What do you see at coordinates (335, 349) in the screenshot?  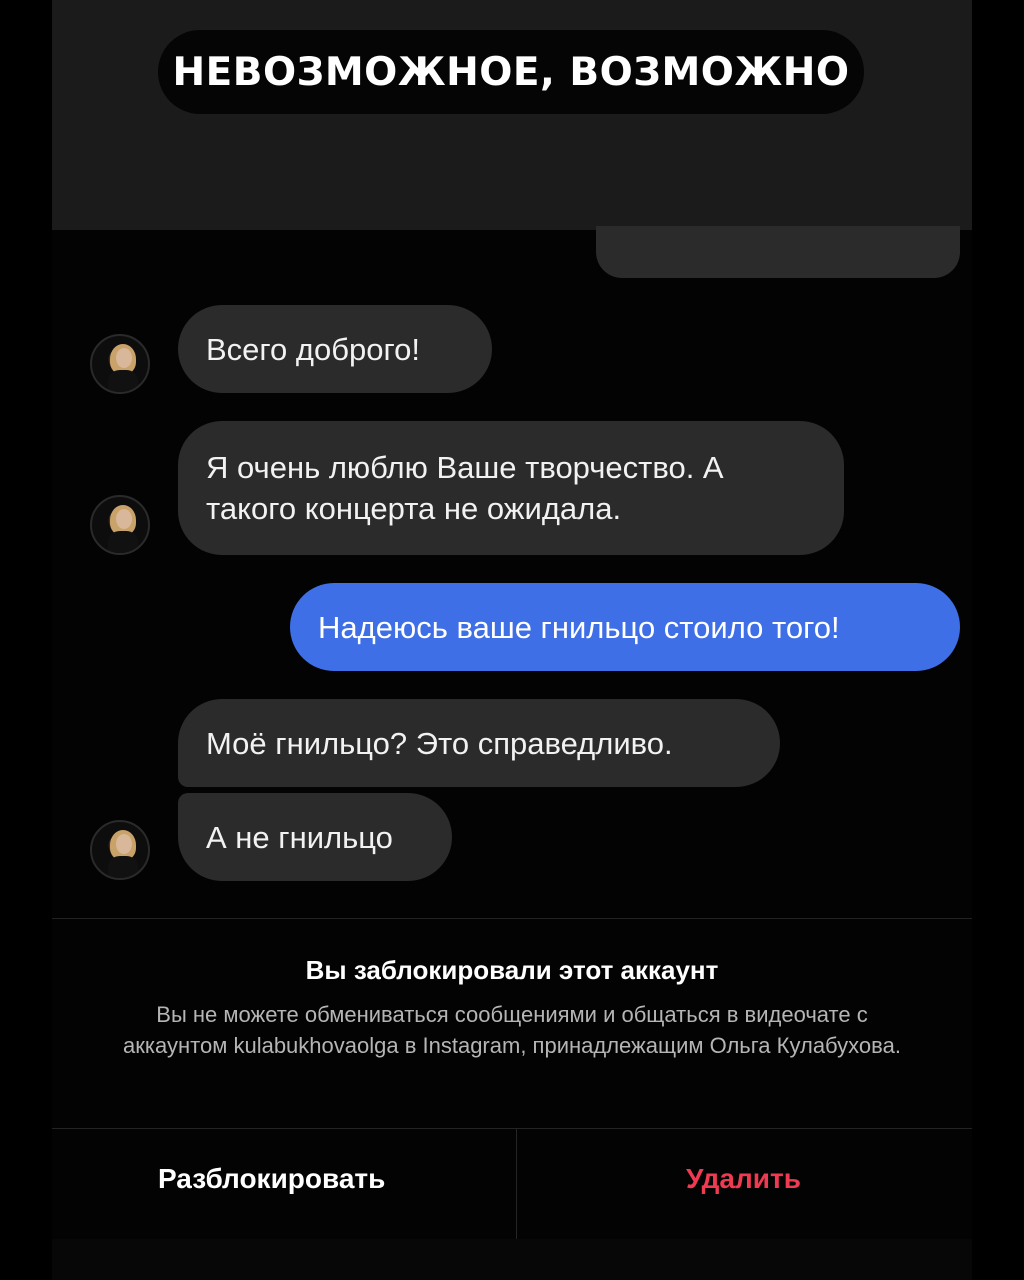 I see `message-bubble-incoming: Всего доброго!` at bounding box center [335, 349].